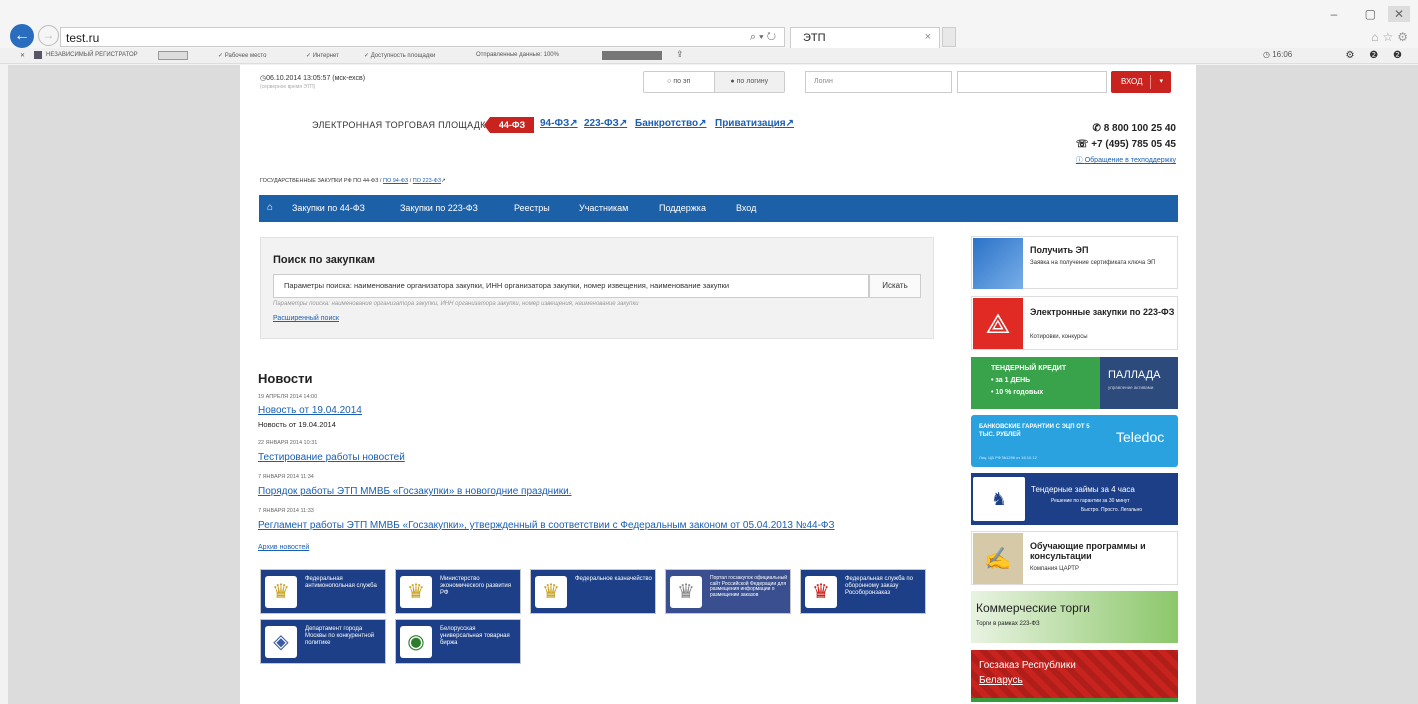 The width and height of the screenshot is (1418, 704). What do you see at coordinates (306, 318) in the screenshot?
I see `advanced-search-link: Расширенный поиск` at bounding box center [306, 318].